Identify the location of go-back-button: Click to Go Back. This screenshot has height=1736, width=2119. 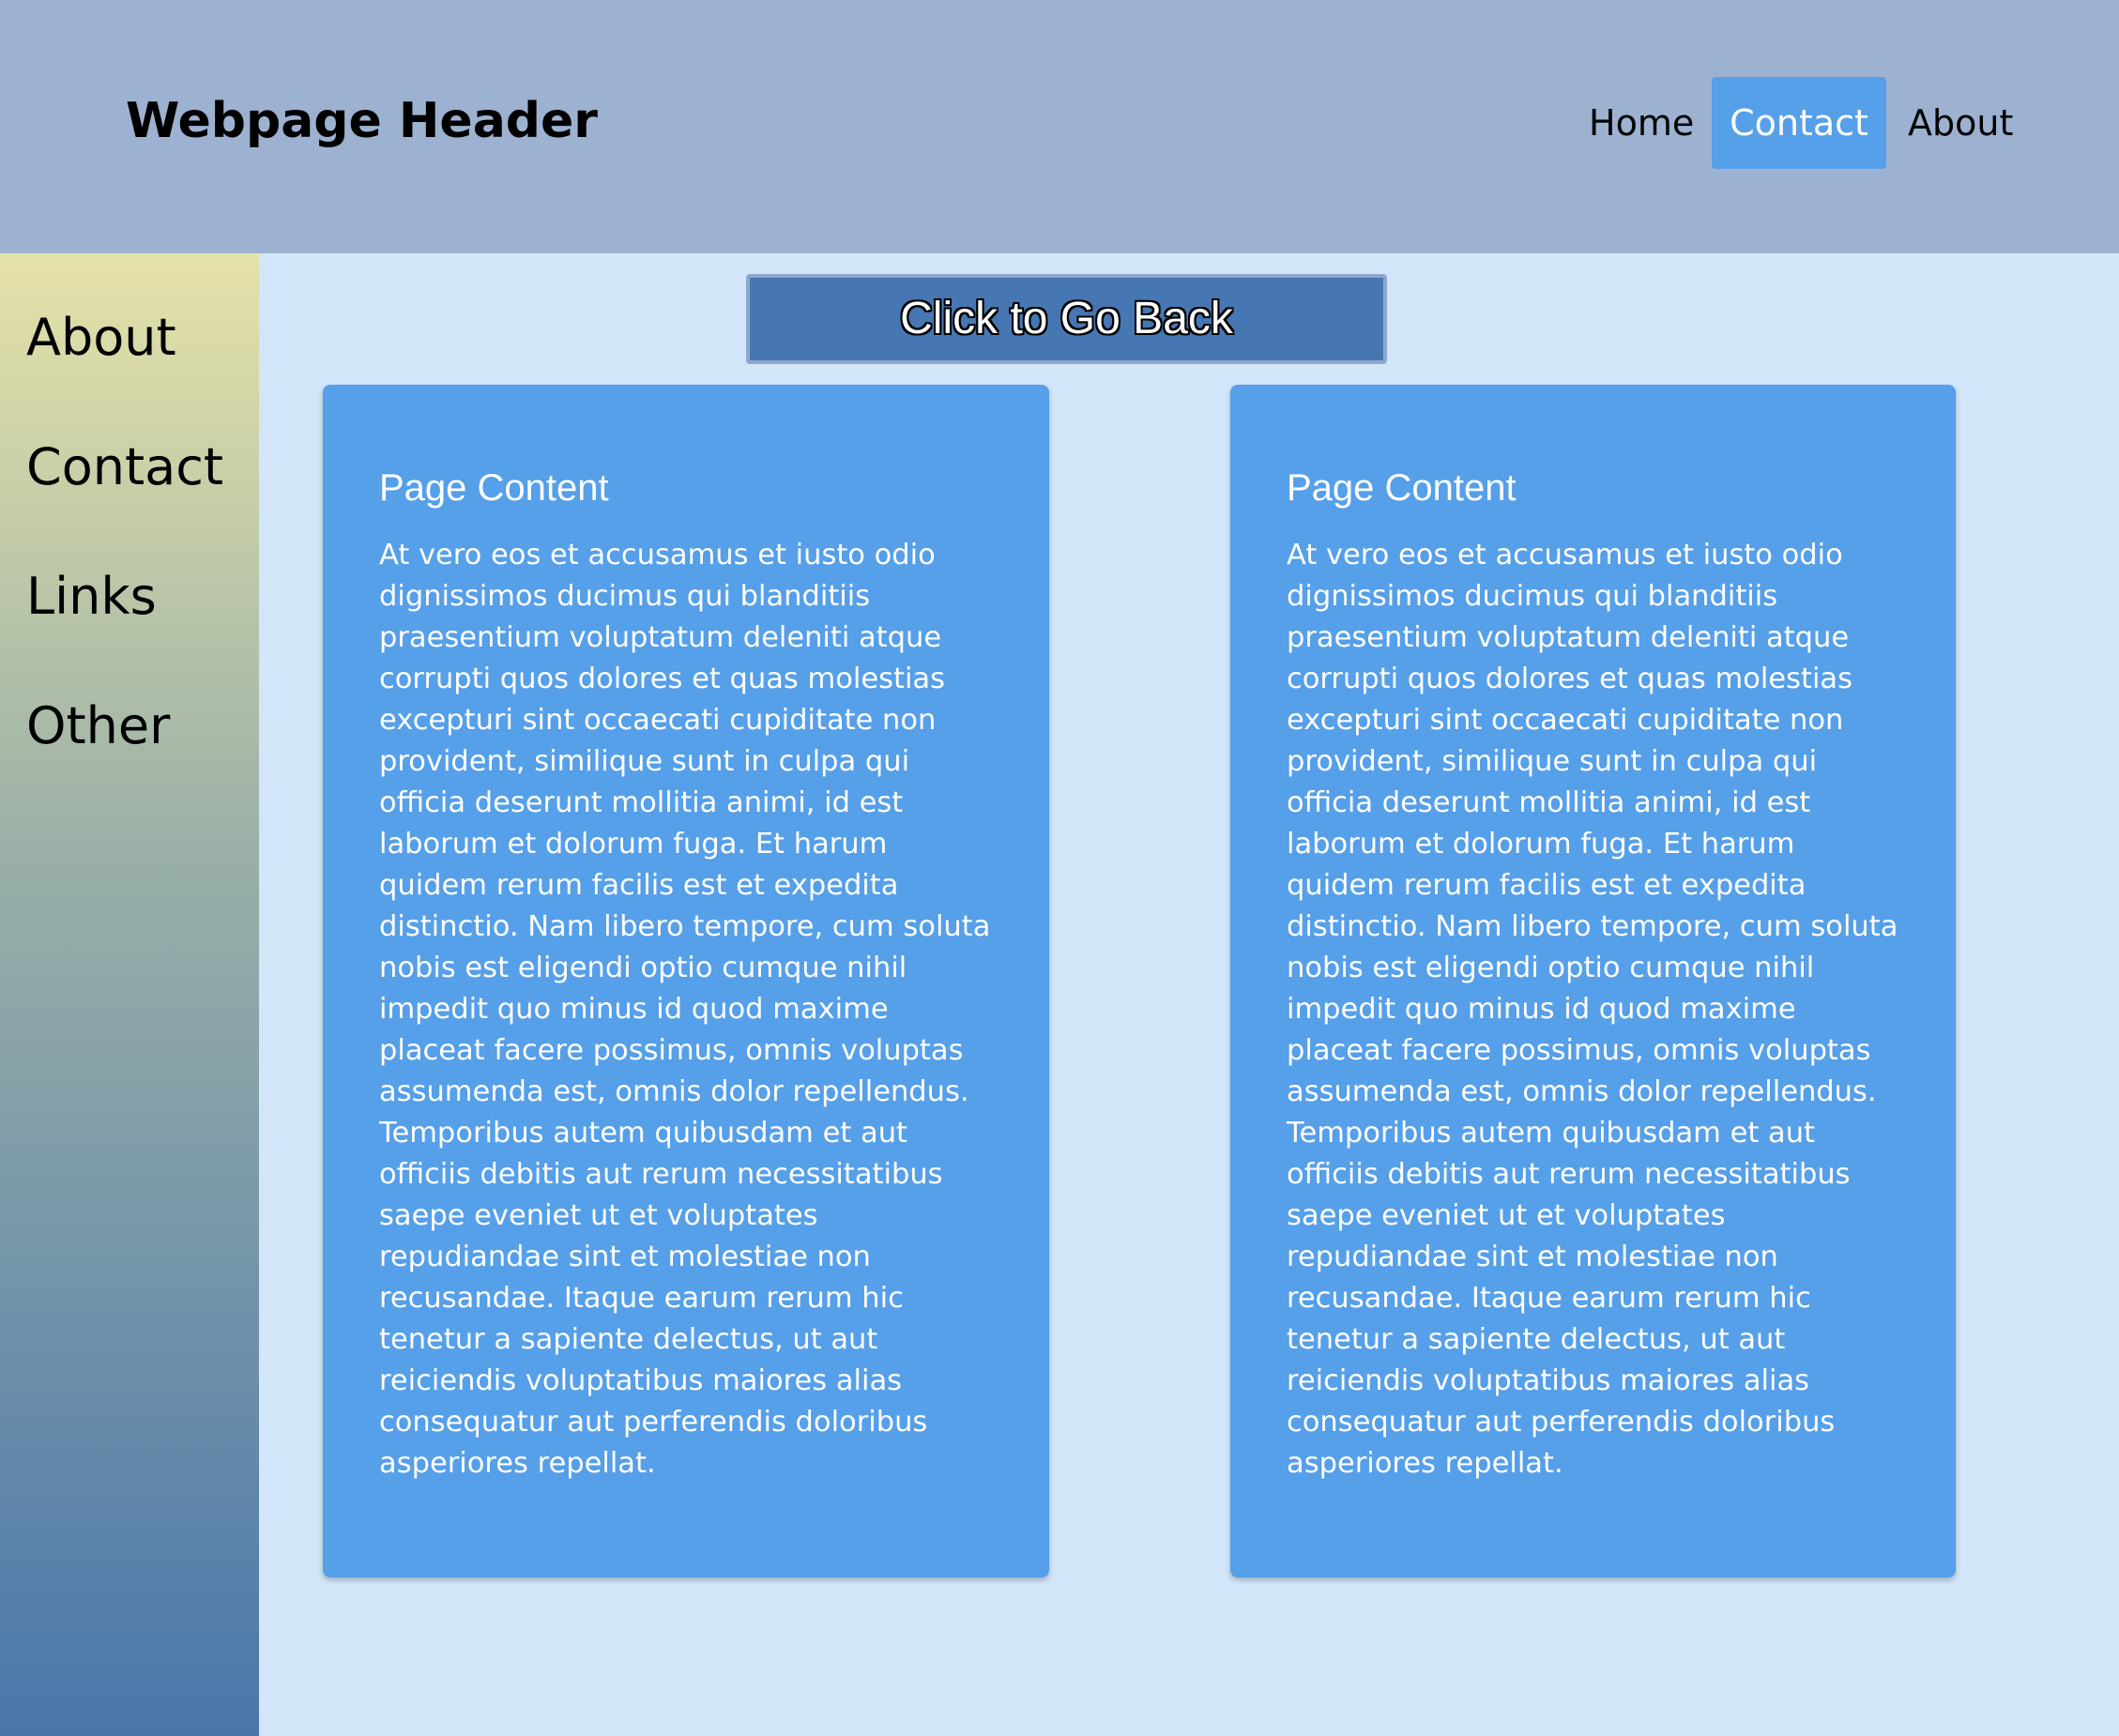
(1066, 319).